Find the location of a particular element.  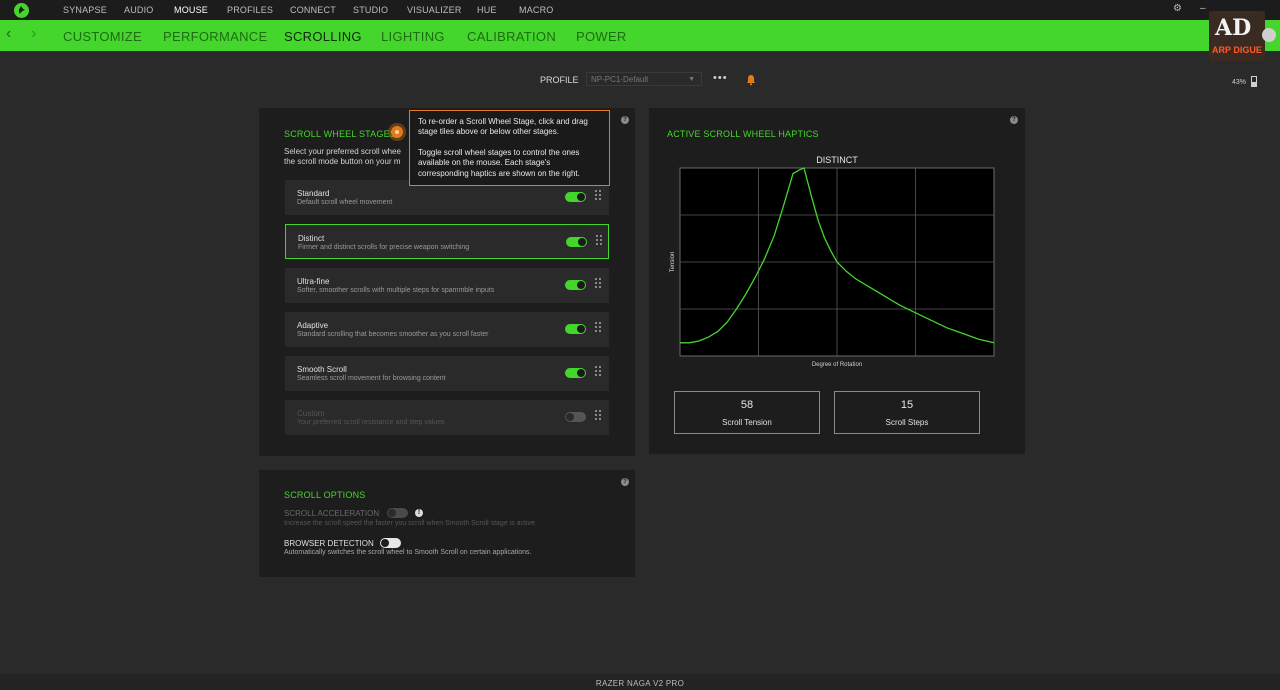

topnav-mouse: MOUSE is located at coordinates (191, 10).